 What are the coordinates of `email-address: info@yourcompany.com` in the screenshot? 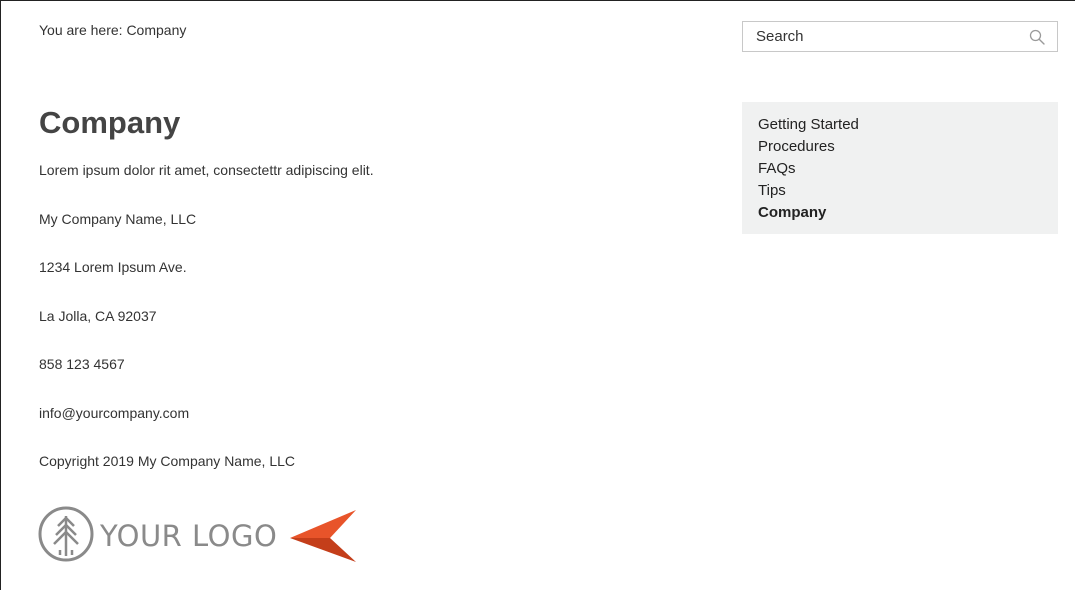 It's located at (114, 412).